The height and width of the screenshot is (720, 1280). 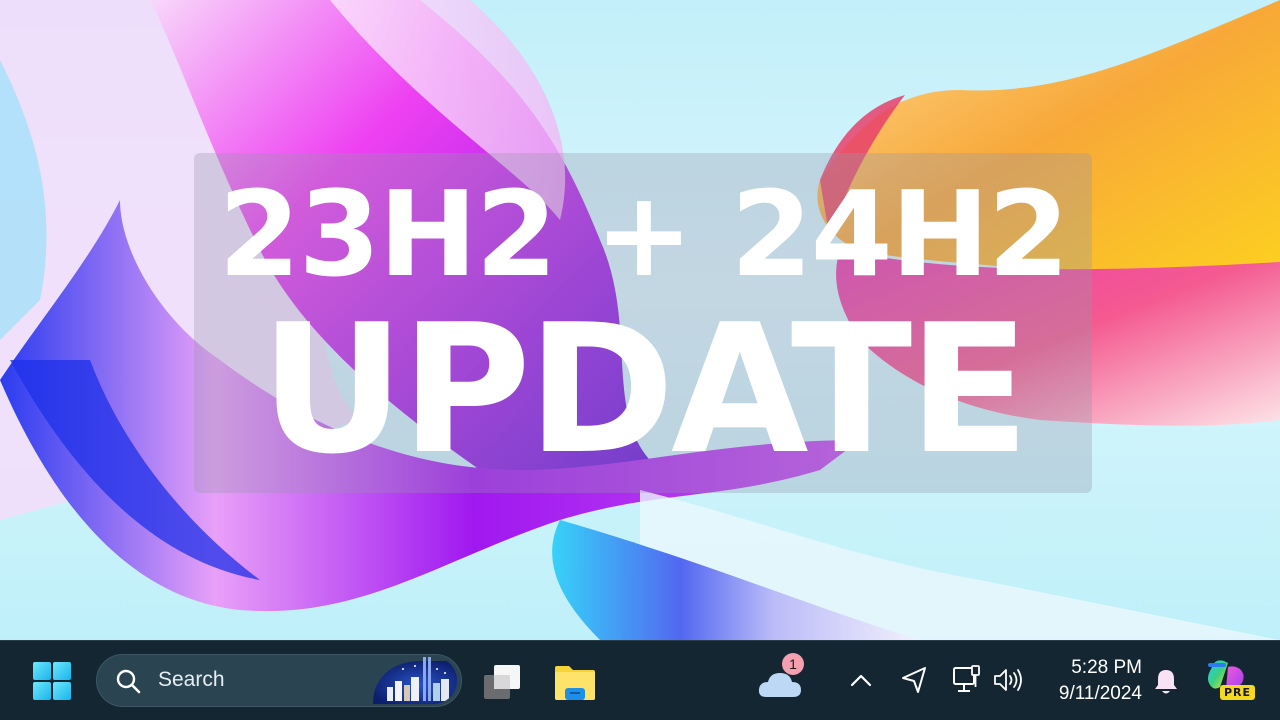 I want to click on location-tray-button, so click(x=914, y=680).